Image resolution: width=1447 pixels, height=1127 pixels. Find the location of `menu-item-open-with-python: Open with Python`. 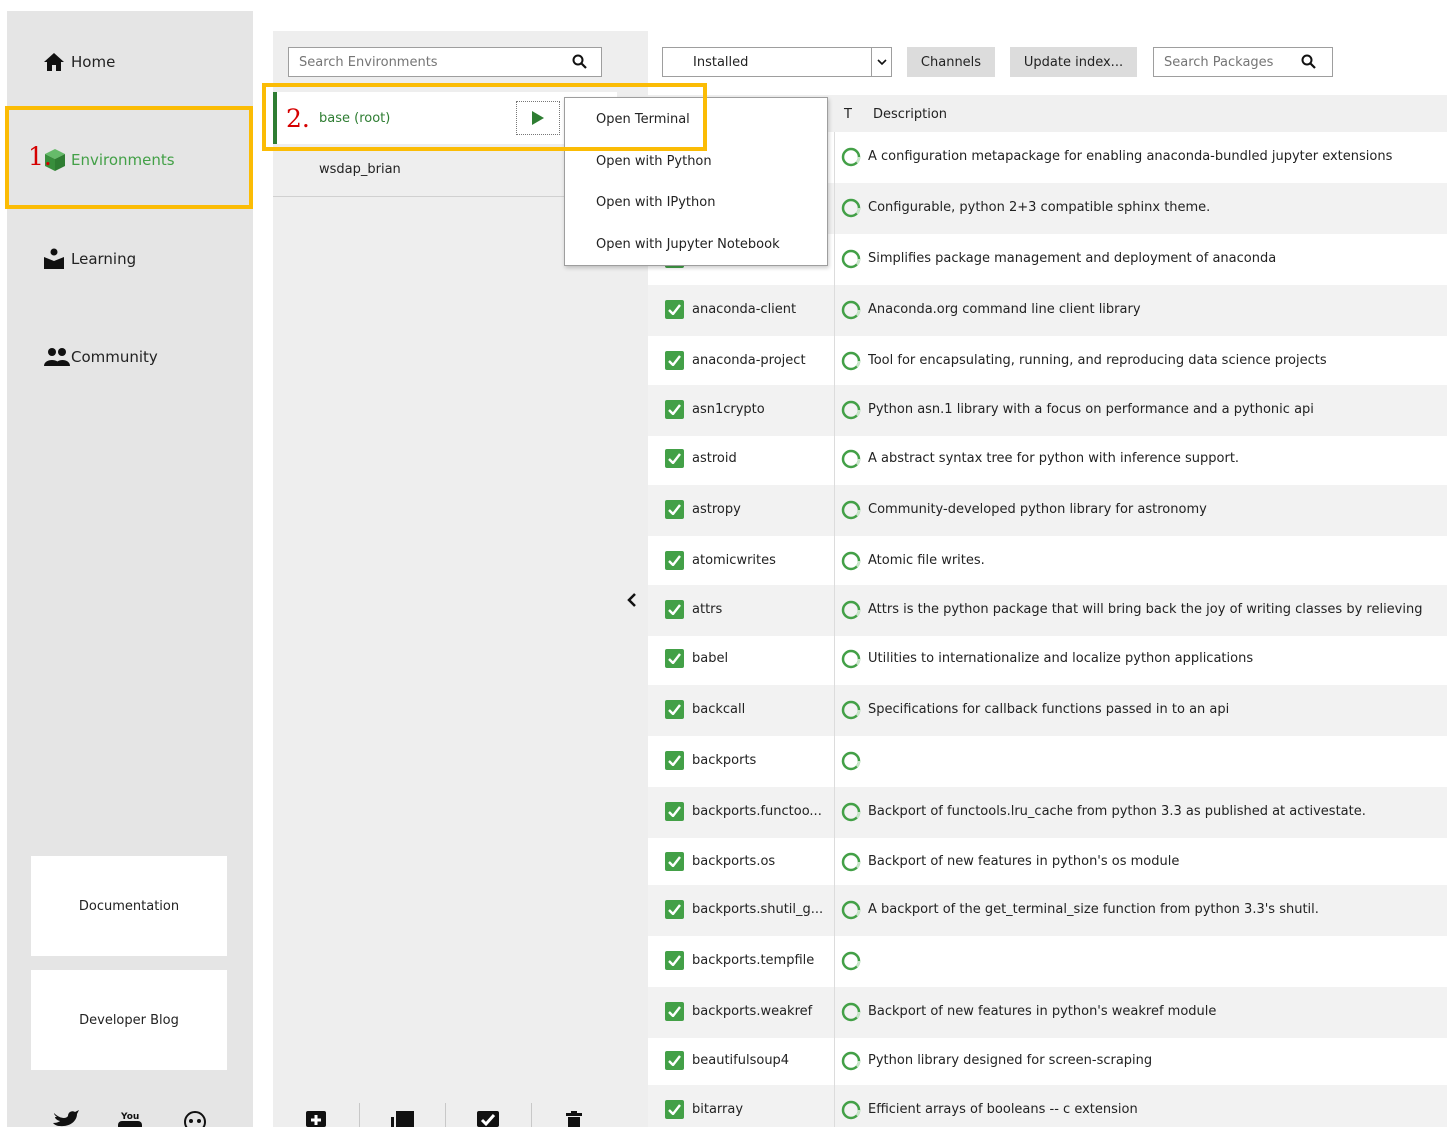

menu-item-open-with-python: Open with Python is located at coordinates (654, 161).